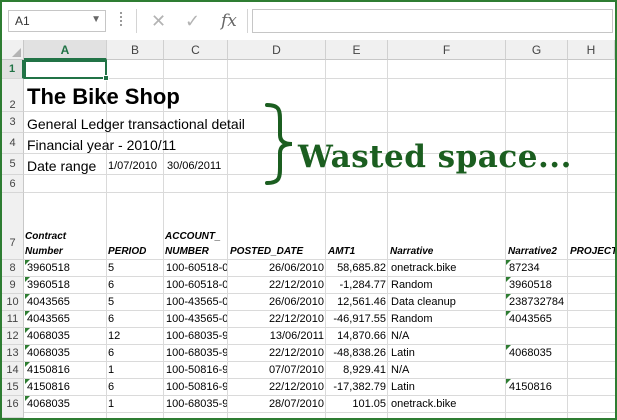 The height and width of the screenshot is (420, 617). Describe the element at coordinates (537, 302) in the screenshot. I see `table-cell-narrative2: 238732784` at that location.